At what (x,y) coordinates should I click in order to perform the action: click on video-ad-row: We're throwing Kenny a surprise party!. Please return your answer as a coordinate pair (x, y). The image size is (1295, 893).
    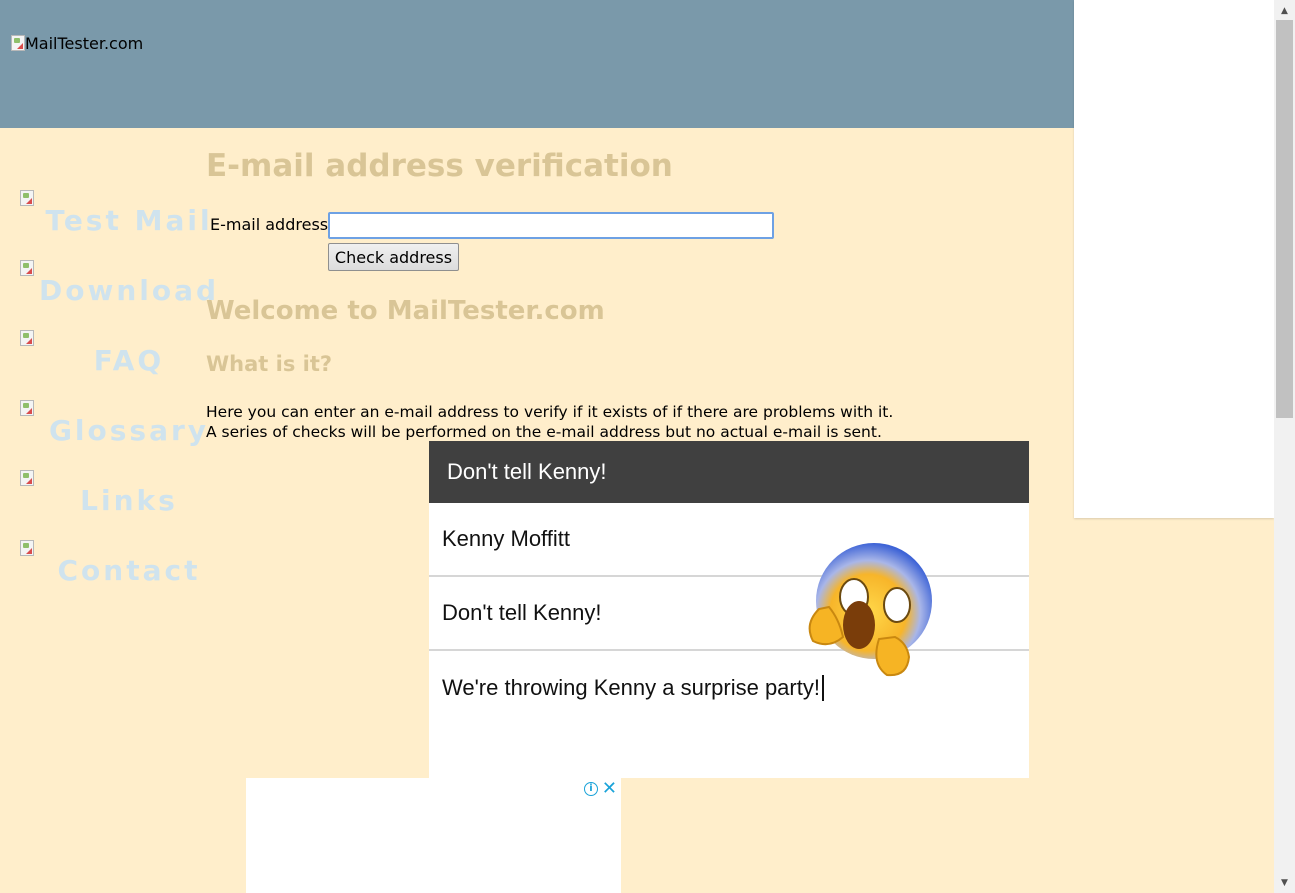
    Looking at the image, I should click on (729, 688).